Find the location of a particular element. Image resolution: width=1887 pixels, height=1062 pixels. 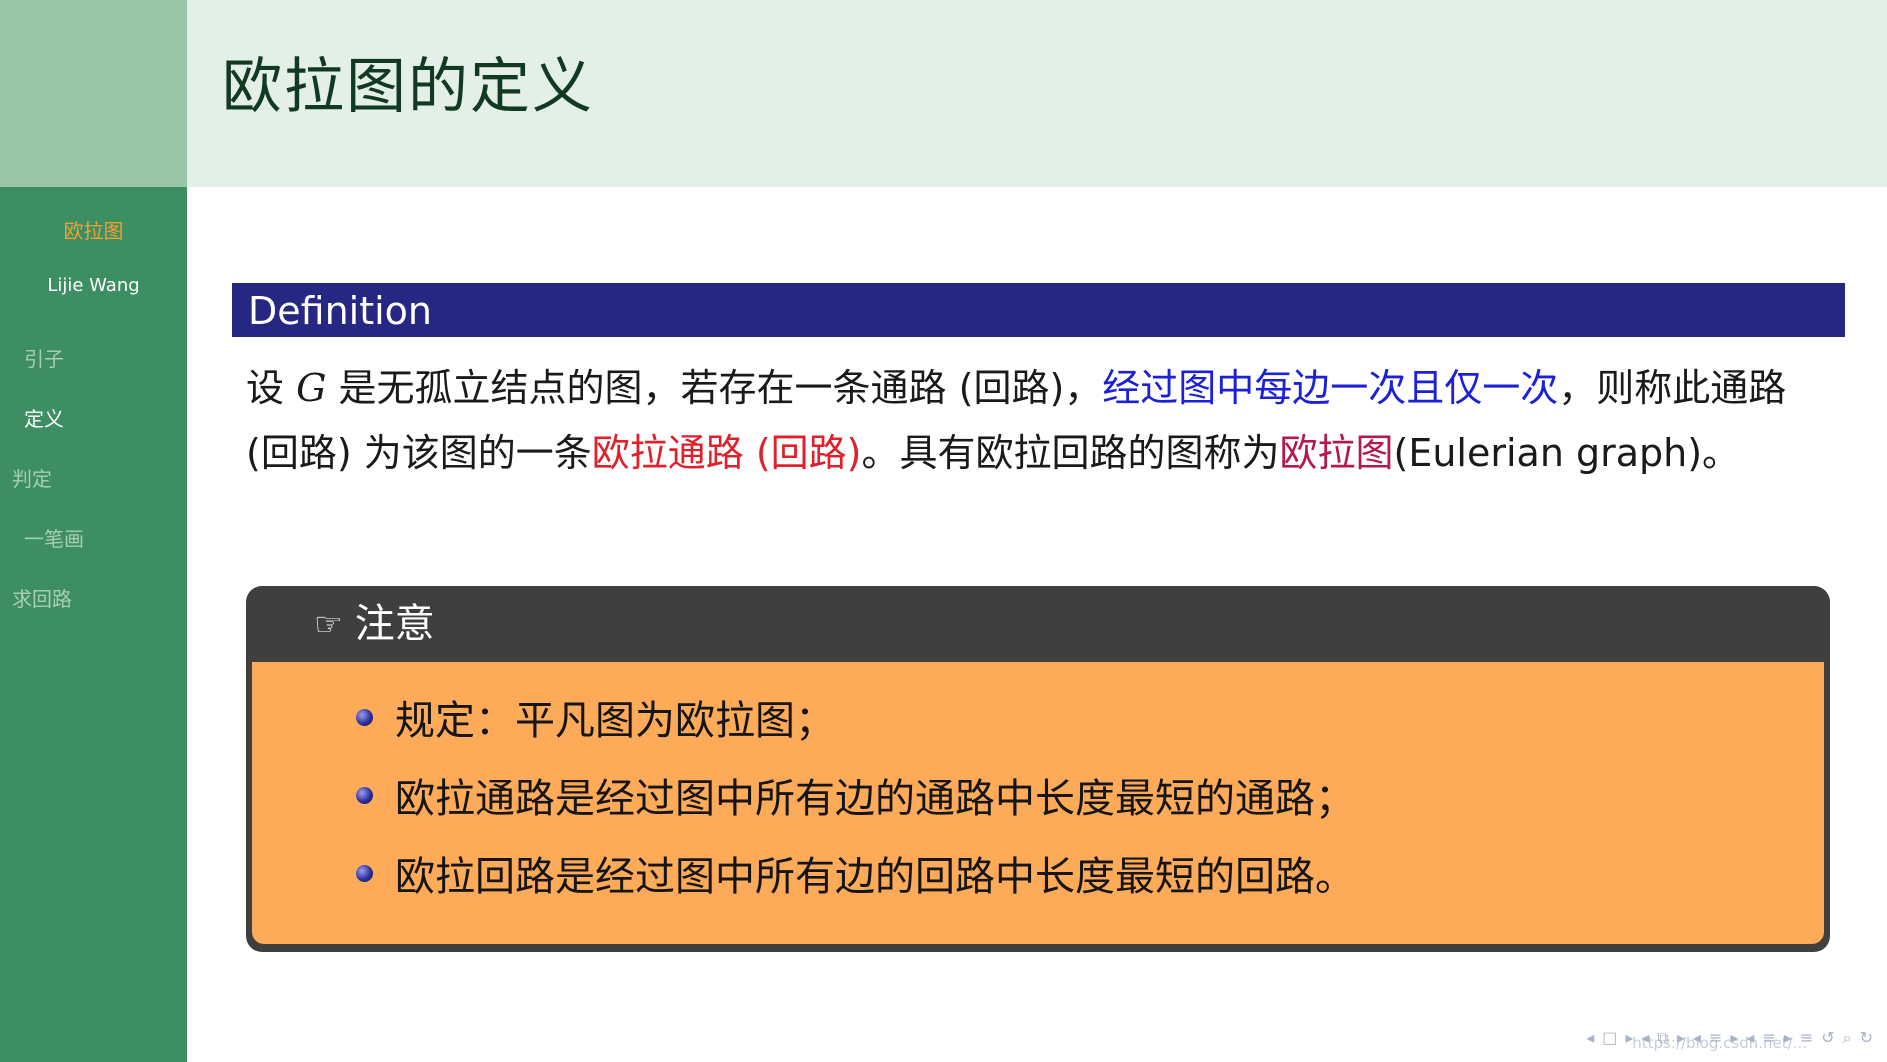

nav-back-icon: ↺ is located at coordinates (1827, 1038).